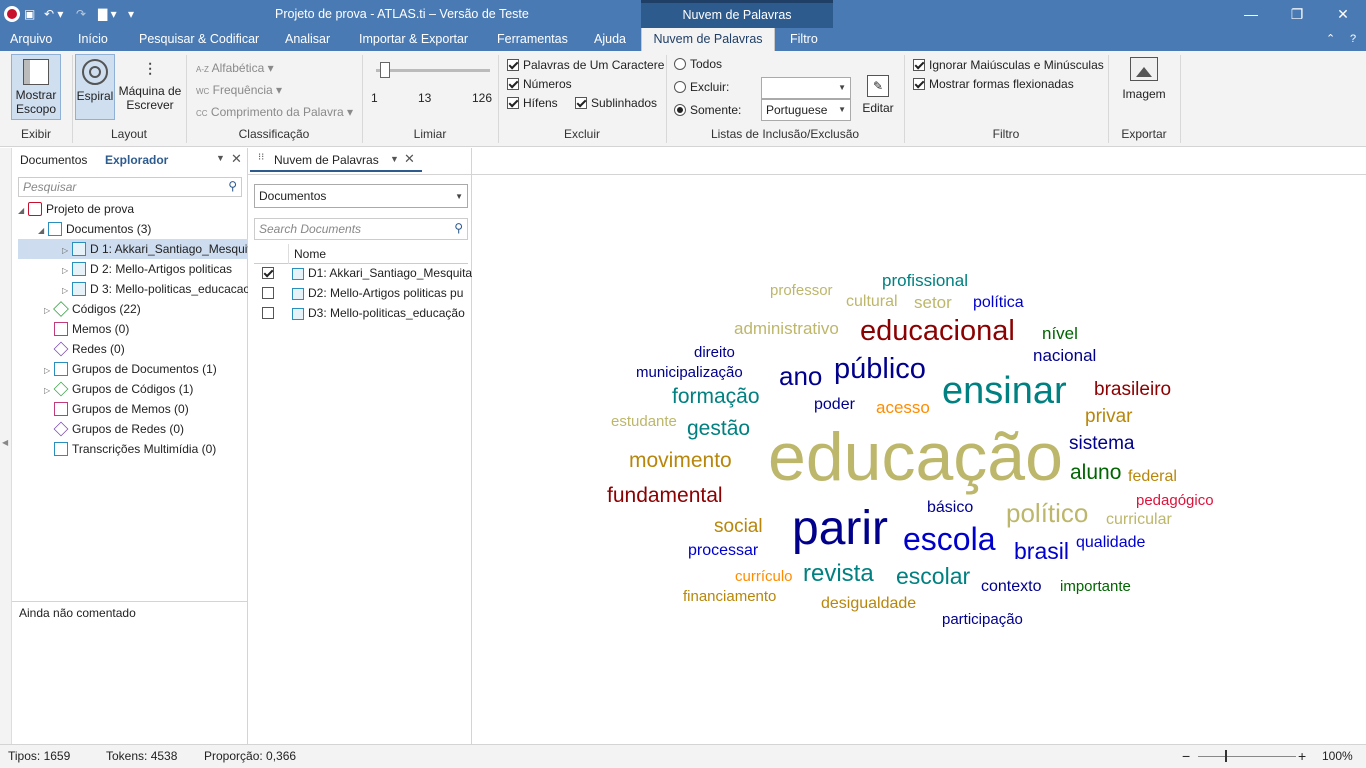 This screenshot has height=768, width=1366. What do you see at coordinates (133, 449) in the screenshot?
I see `tree-multimedia: Transcrições Multimídia (0)` at bounding box center [133, 449].